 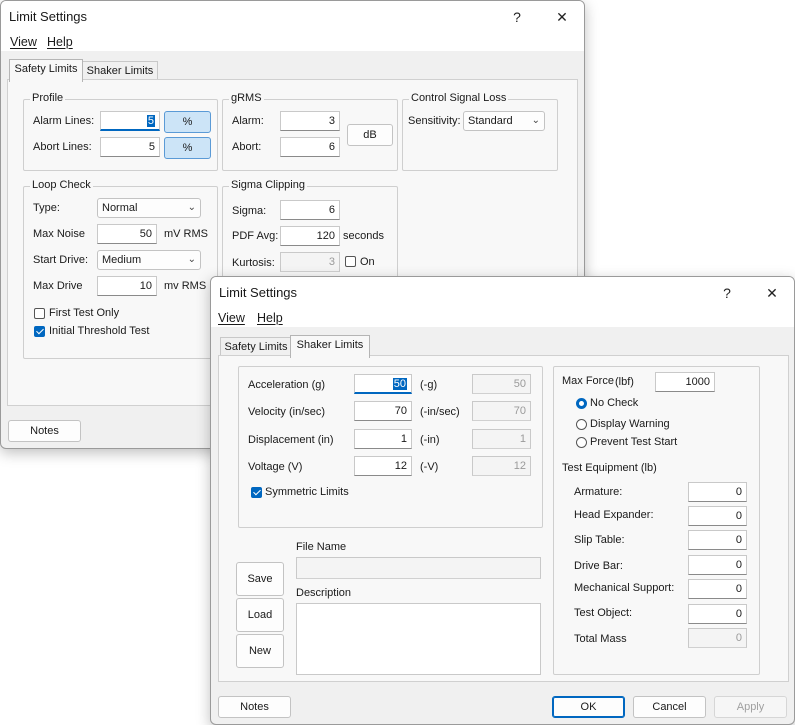 I want to click on control-signal-loss-label: Control Signal Loss, so click(x=459, y=98).